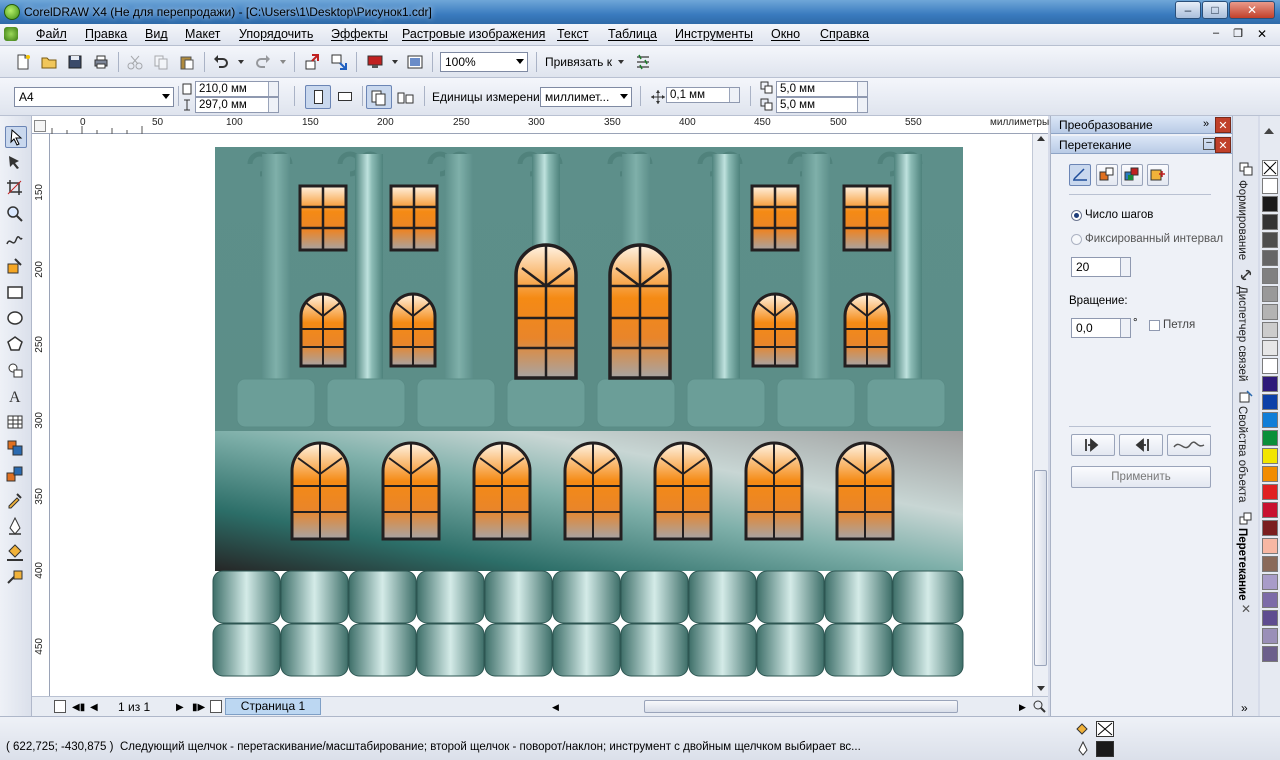 The height and width of the screenshot is (760, 1280). What do you see at coordinates (16, 579) in the screenshot?
I see `interactive-fill-tool` at bounding box center [16, 579].